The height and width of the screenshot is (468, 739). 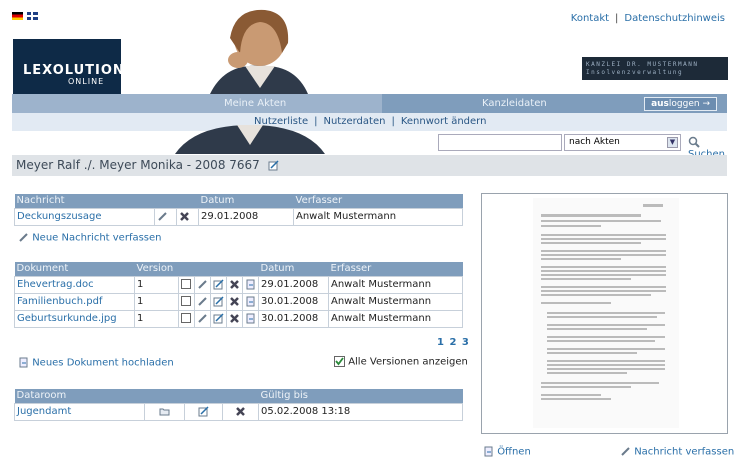 I want to click on search-input, so click(x=500, y=142).